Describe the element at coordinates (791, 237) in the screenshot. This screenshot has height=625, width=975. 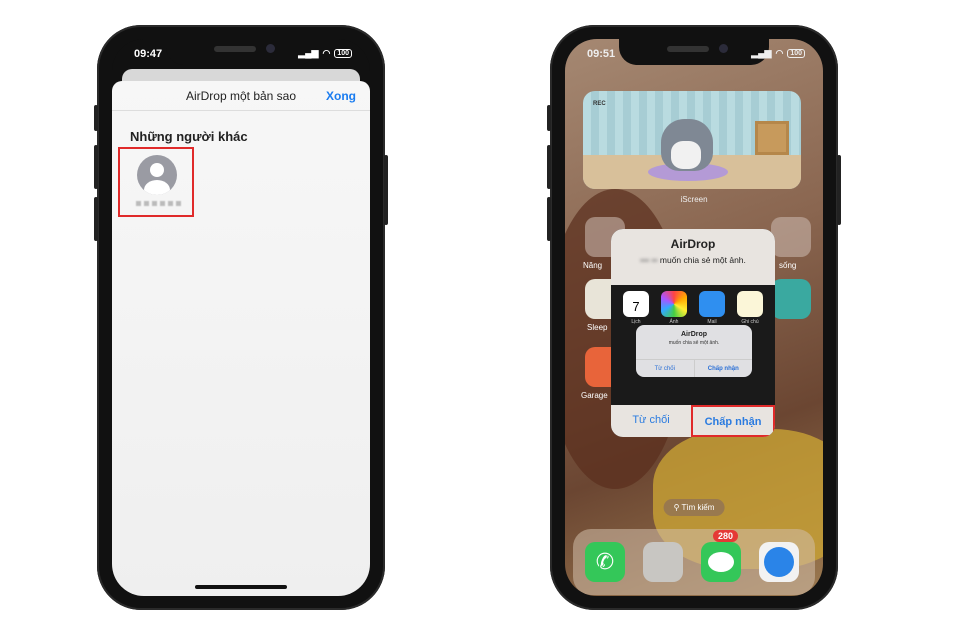
I see `folder-icon` at that location.